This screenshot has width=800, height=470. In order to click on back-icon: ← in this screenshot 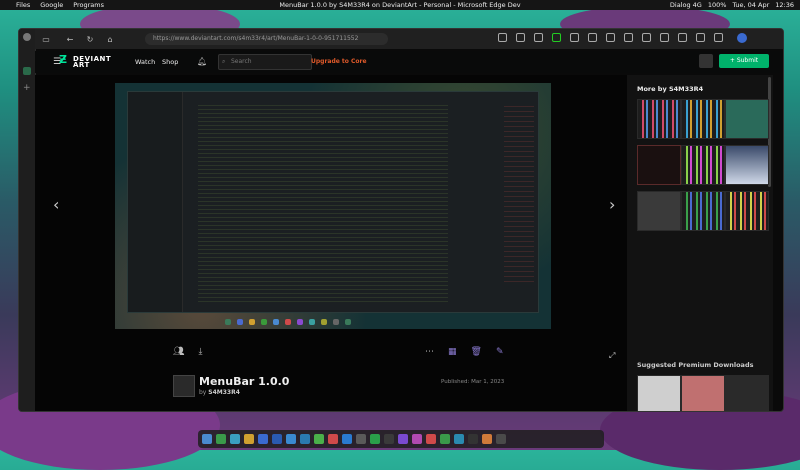, I will do `click(70, 39)`.